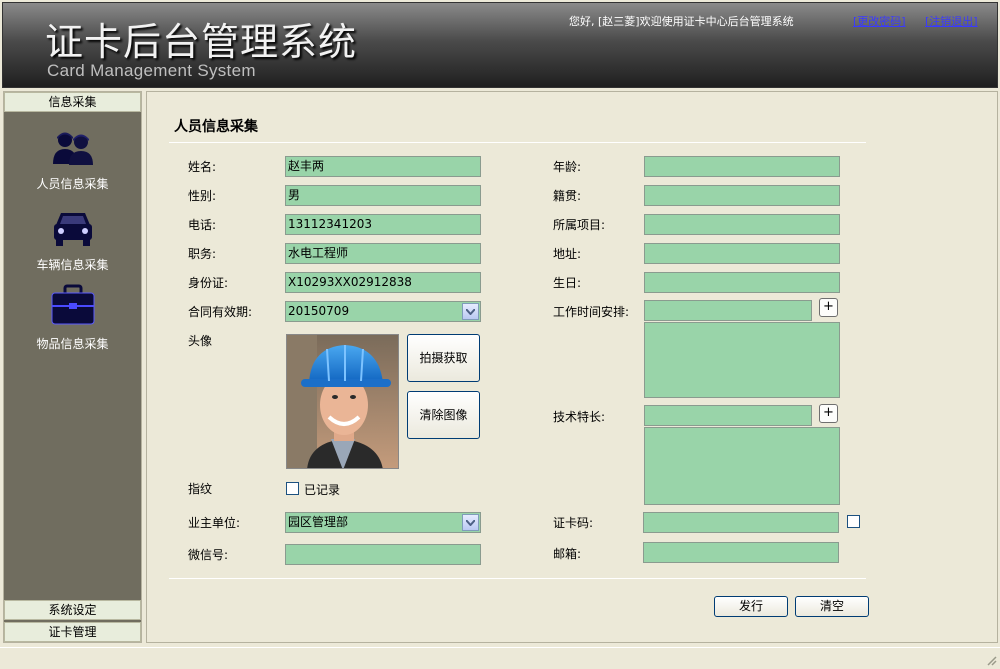 The height and width of the screenshot is (669, 1000). I want to click on age-field, so click(742, 166).